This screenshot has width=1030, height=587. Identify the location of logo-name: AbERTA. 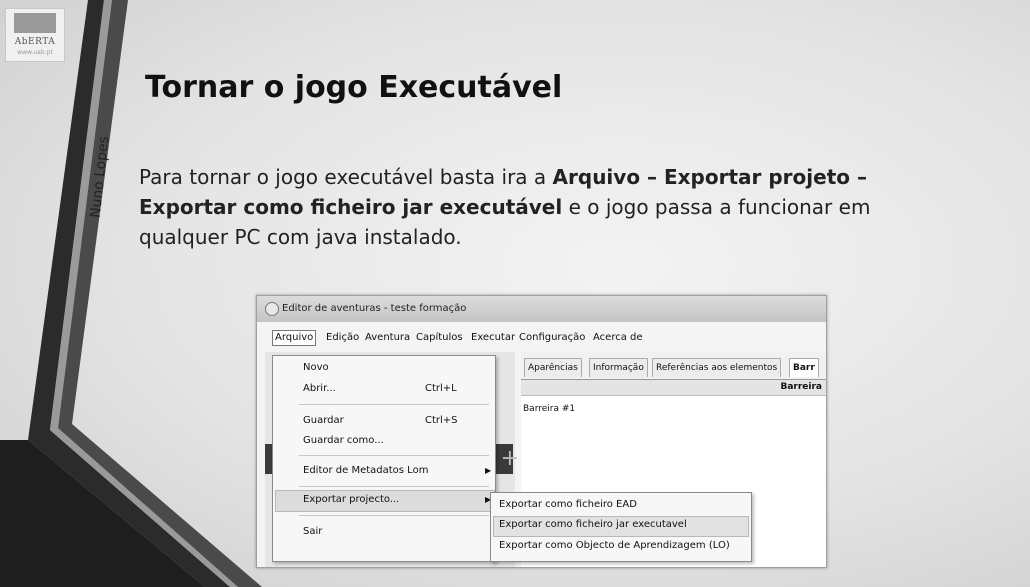
(35, 42).